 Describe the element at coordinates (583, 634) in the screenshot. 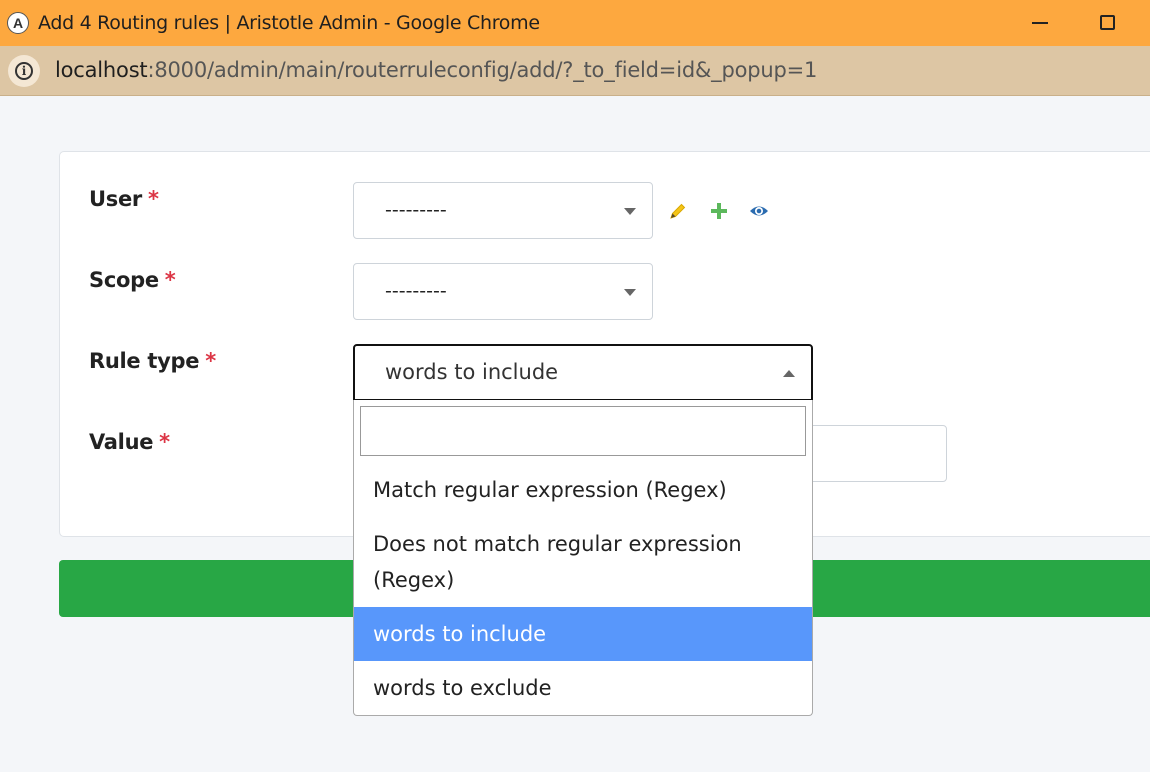

I see `dropdown-option-words-include: words to include` at that location.